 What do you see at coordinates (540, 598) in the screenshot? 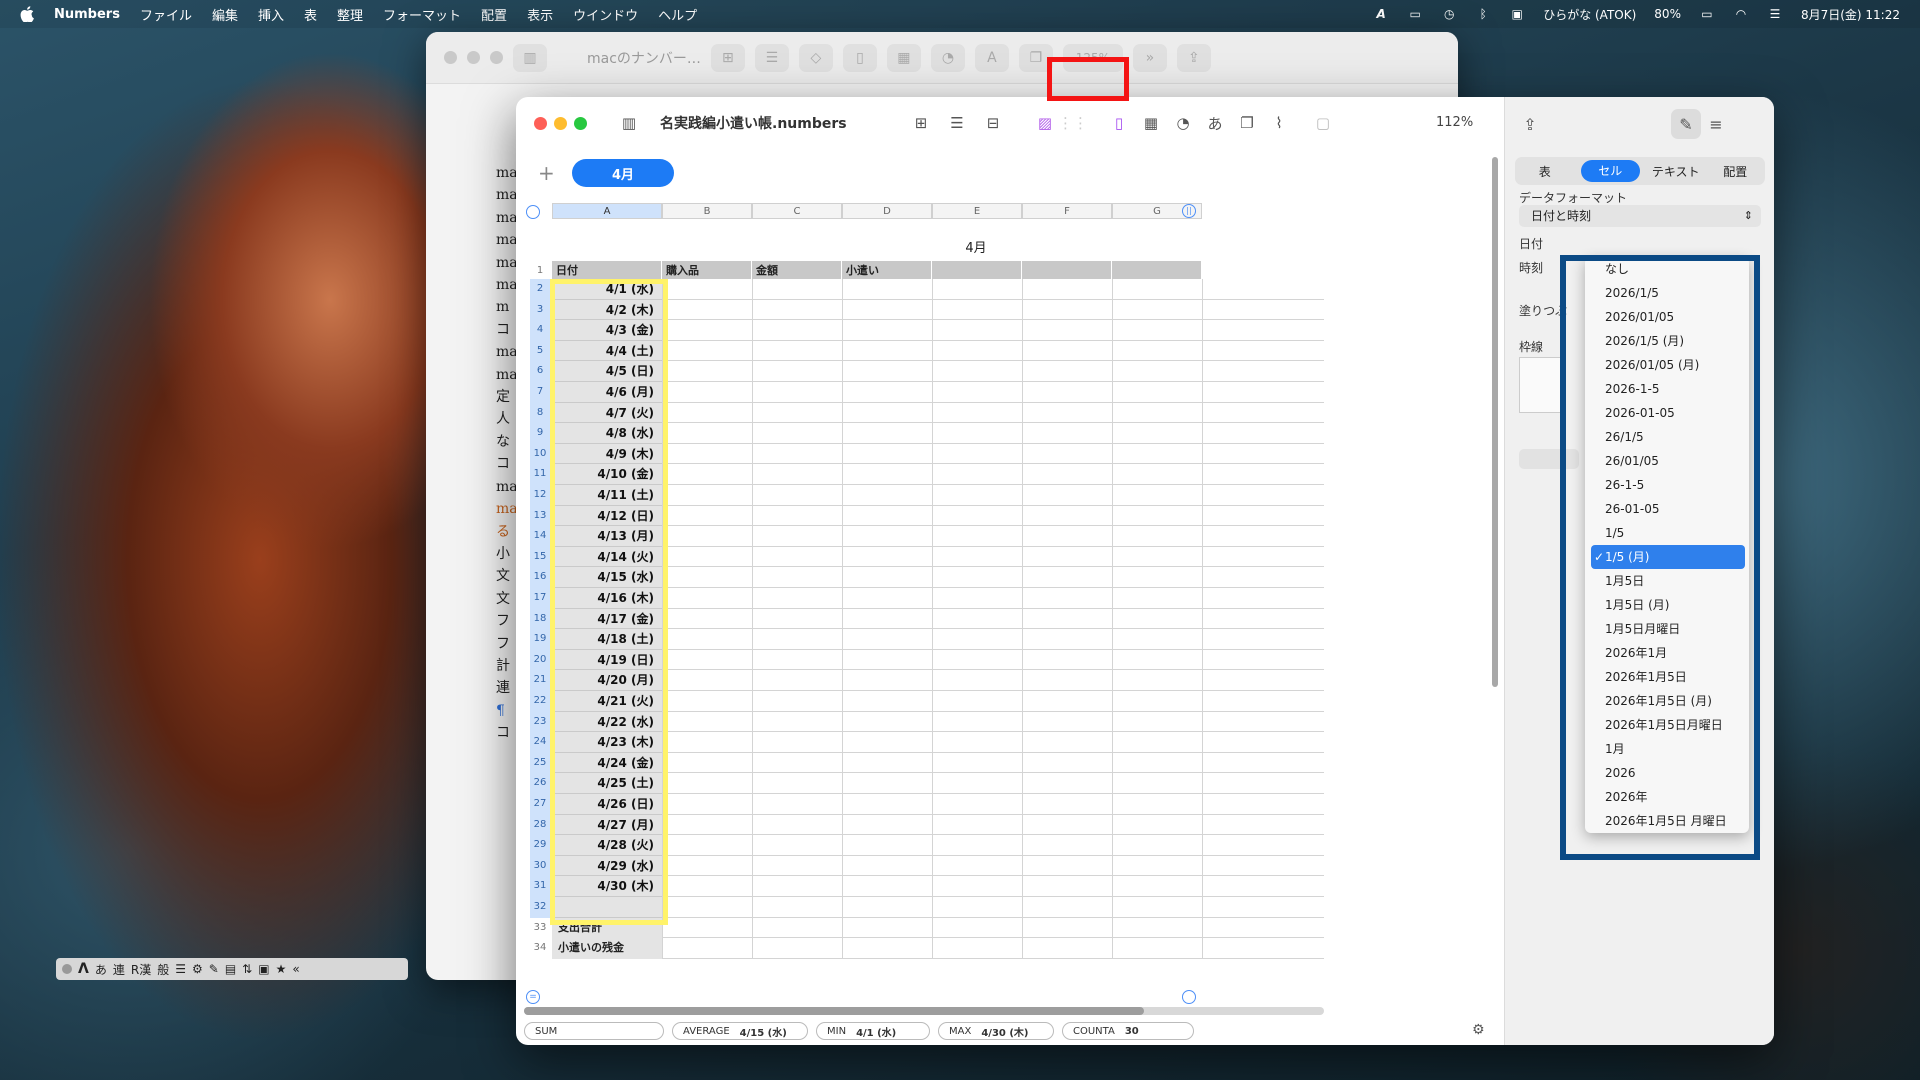
I see `row-number: 17` at bounding box center [540, 598].